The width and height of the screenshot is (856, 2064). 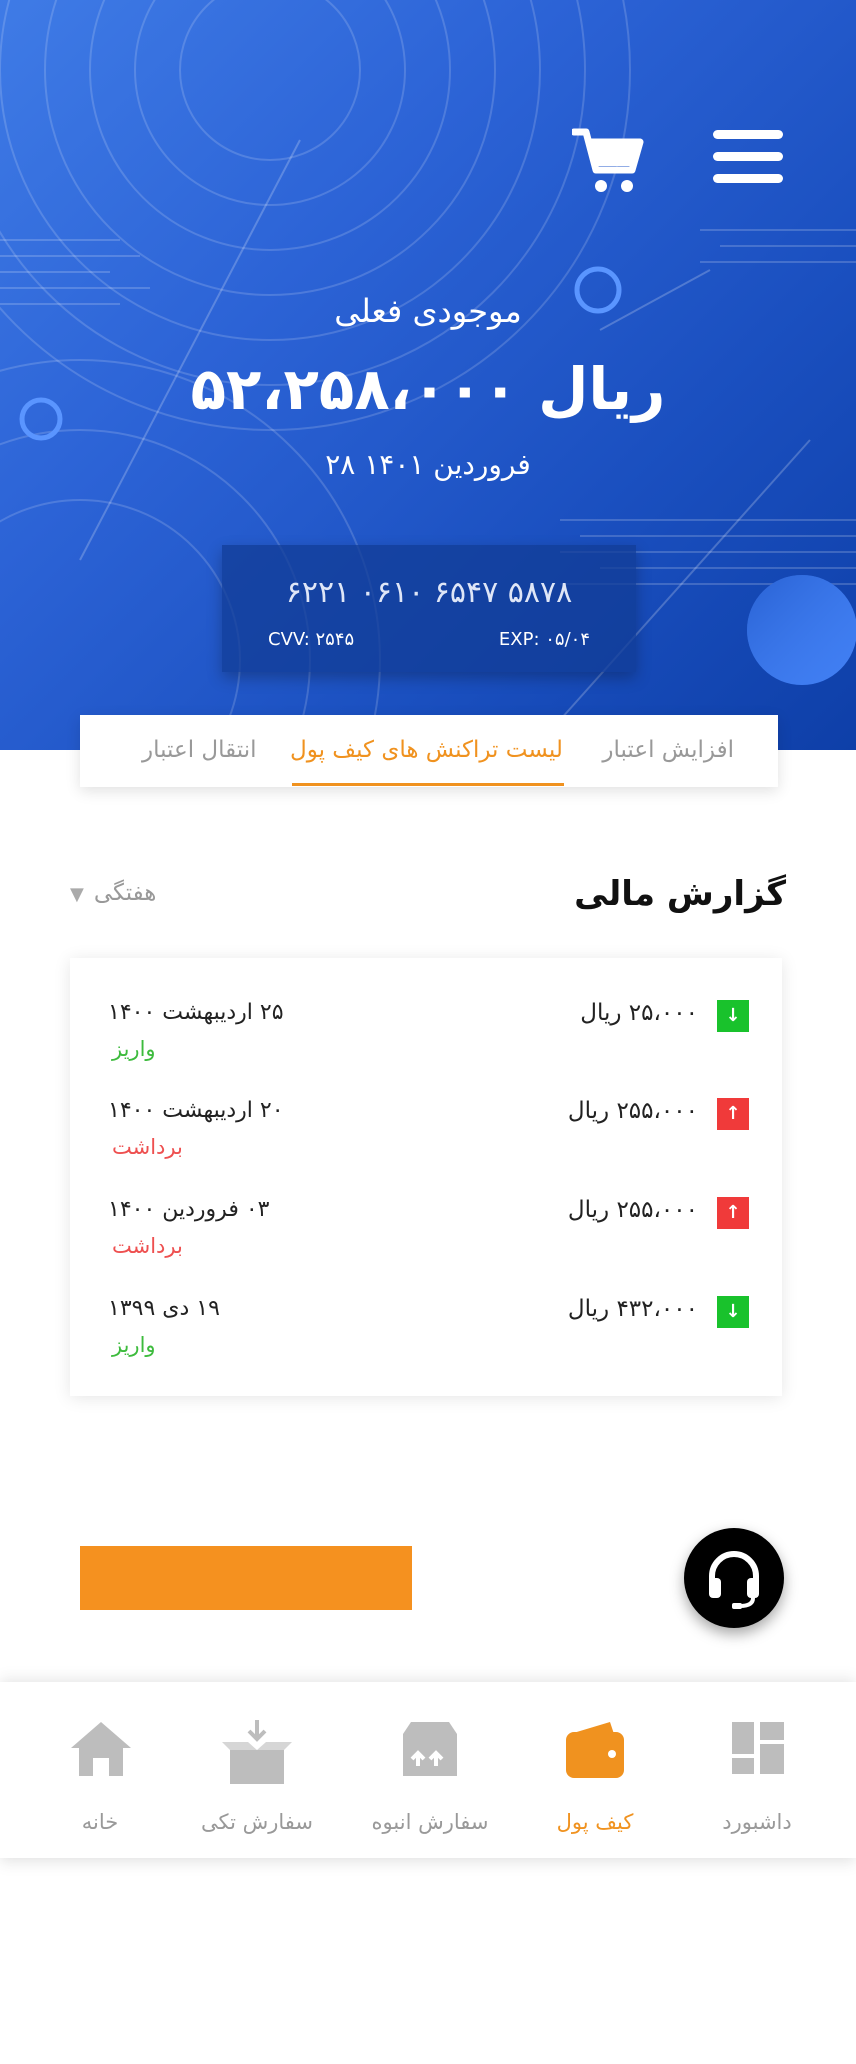 I want to click on menu-button, so click(x=749, y=160).